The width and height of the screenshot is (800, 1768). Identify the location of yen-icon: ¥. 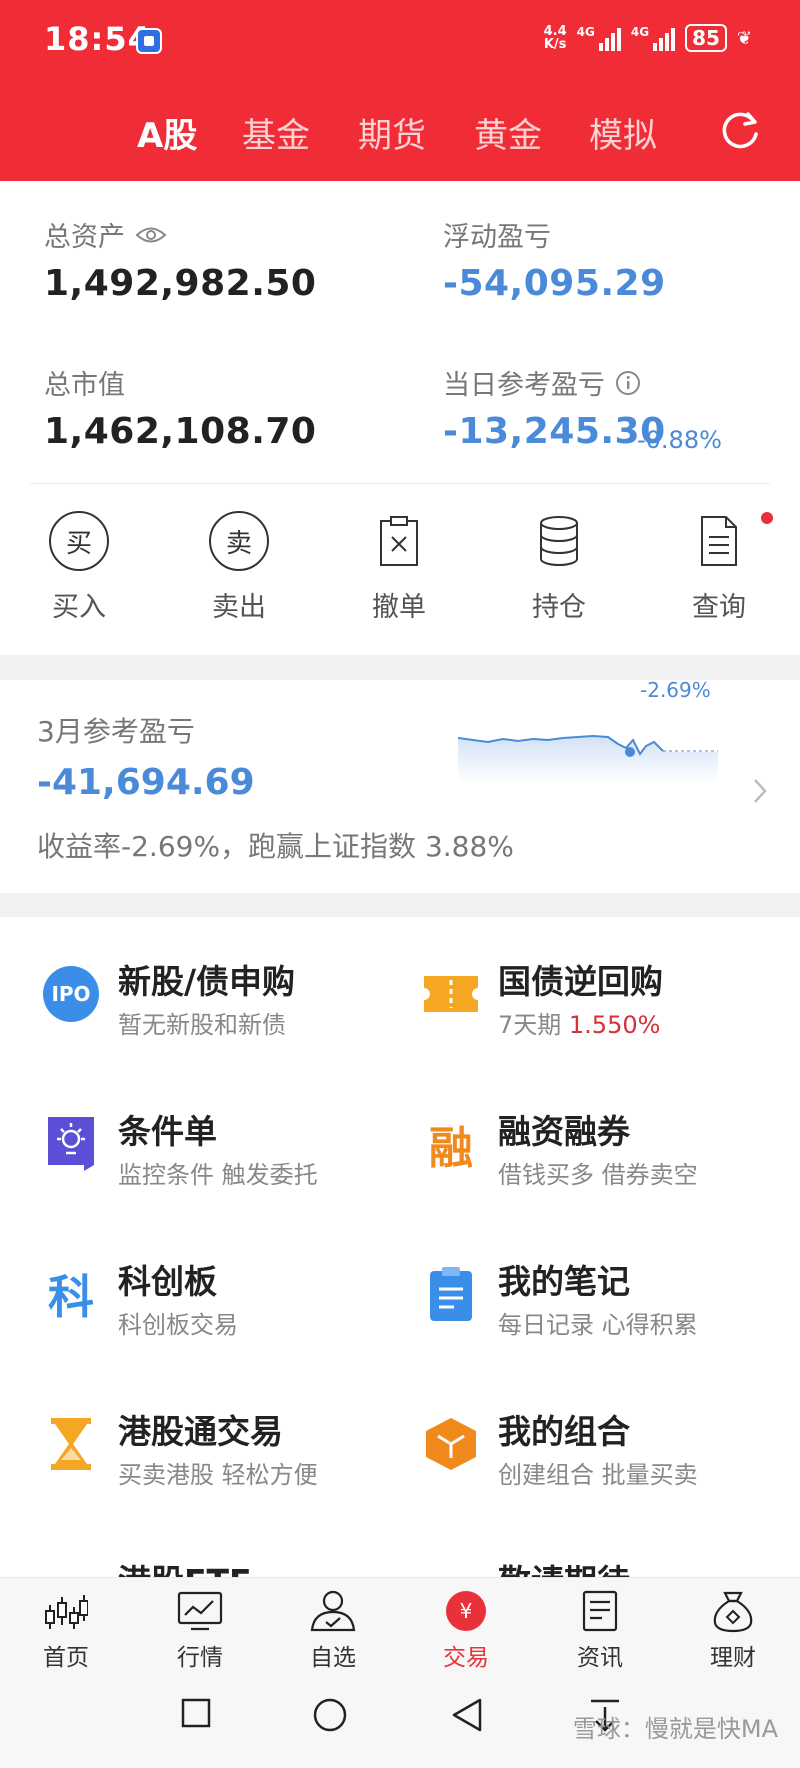
(466, 1611).